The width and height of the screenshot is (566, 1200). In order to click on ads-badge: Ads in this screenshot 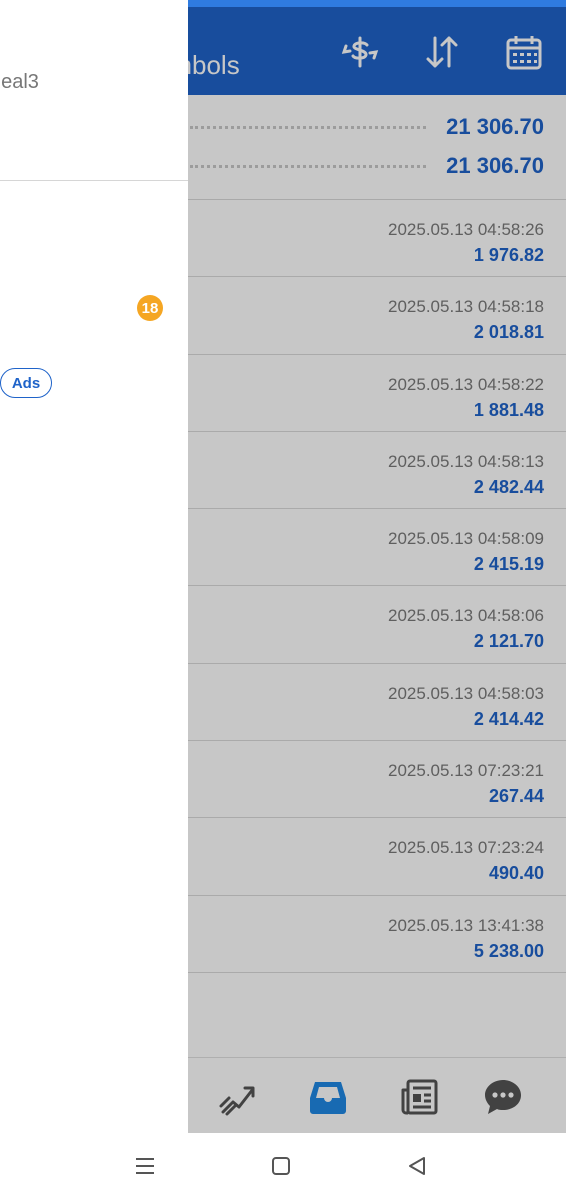, I will do `click(26, 383)`.